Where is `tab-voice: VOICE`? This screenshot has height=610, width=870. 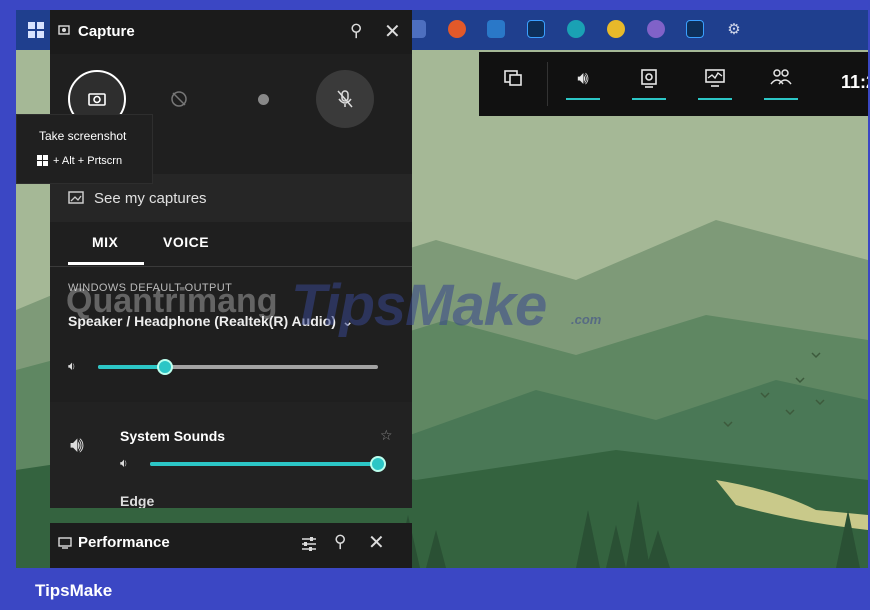
tab-voice: VOICE is located at coordinates (186, 242).